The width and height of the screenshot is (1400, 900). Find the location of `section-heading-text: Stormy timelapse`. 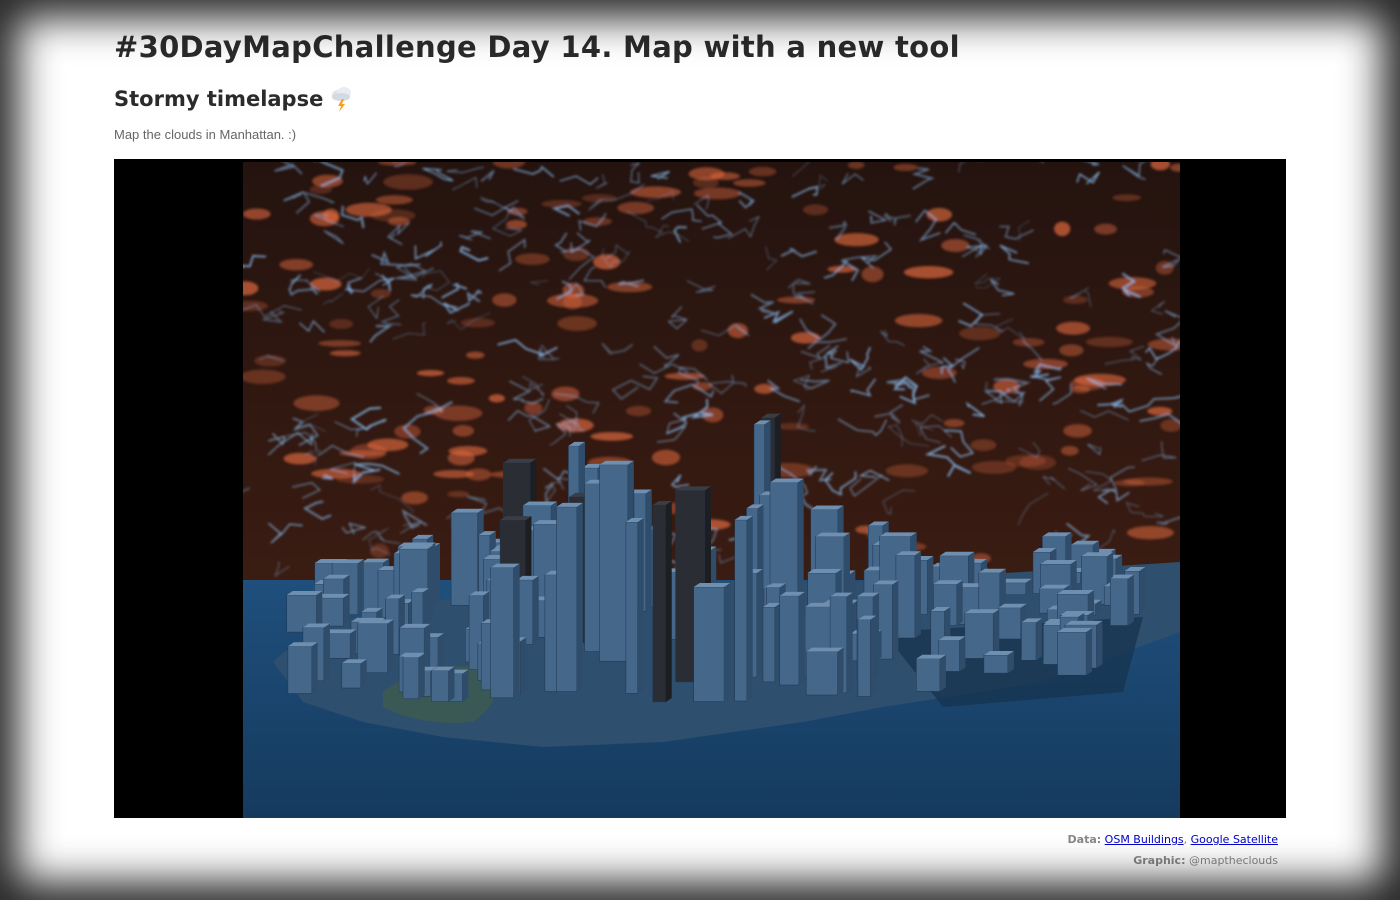

section-heading-text: Stormy timelapse is located at coordinates (219, 99).